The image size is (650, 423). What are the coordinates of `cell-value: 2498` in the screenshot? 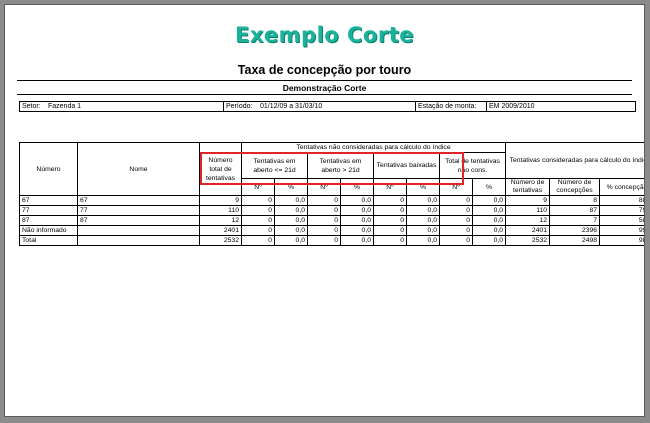 It's located at (575, 240).